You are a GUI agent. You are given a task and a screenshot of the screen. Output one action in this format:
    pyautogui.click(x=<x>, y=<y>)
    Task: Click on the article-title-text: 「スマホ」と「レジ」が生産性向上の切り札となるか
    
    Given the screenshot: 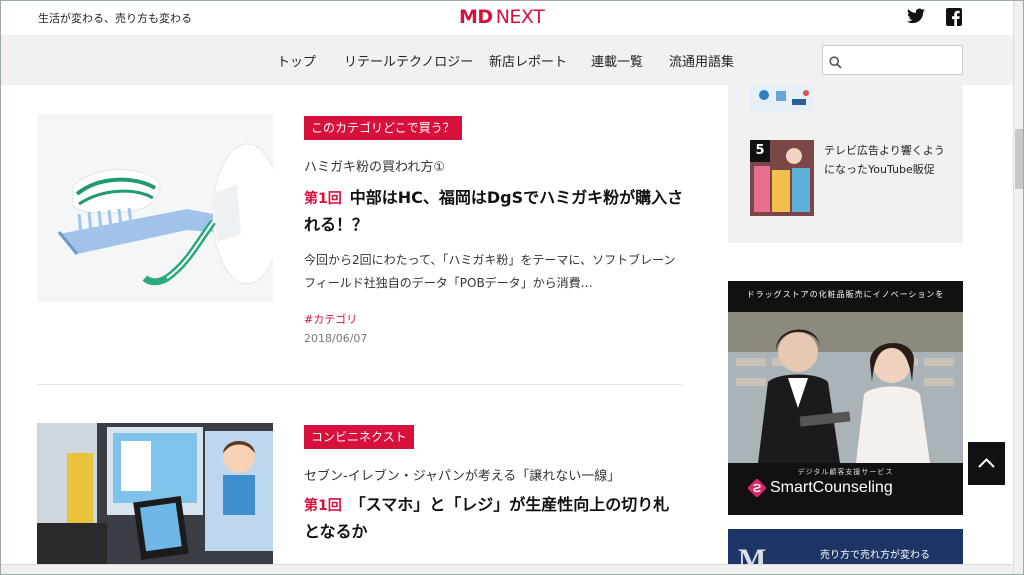 What is the action you would take?
    pyautogui.click(x=487, y=518)
    